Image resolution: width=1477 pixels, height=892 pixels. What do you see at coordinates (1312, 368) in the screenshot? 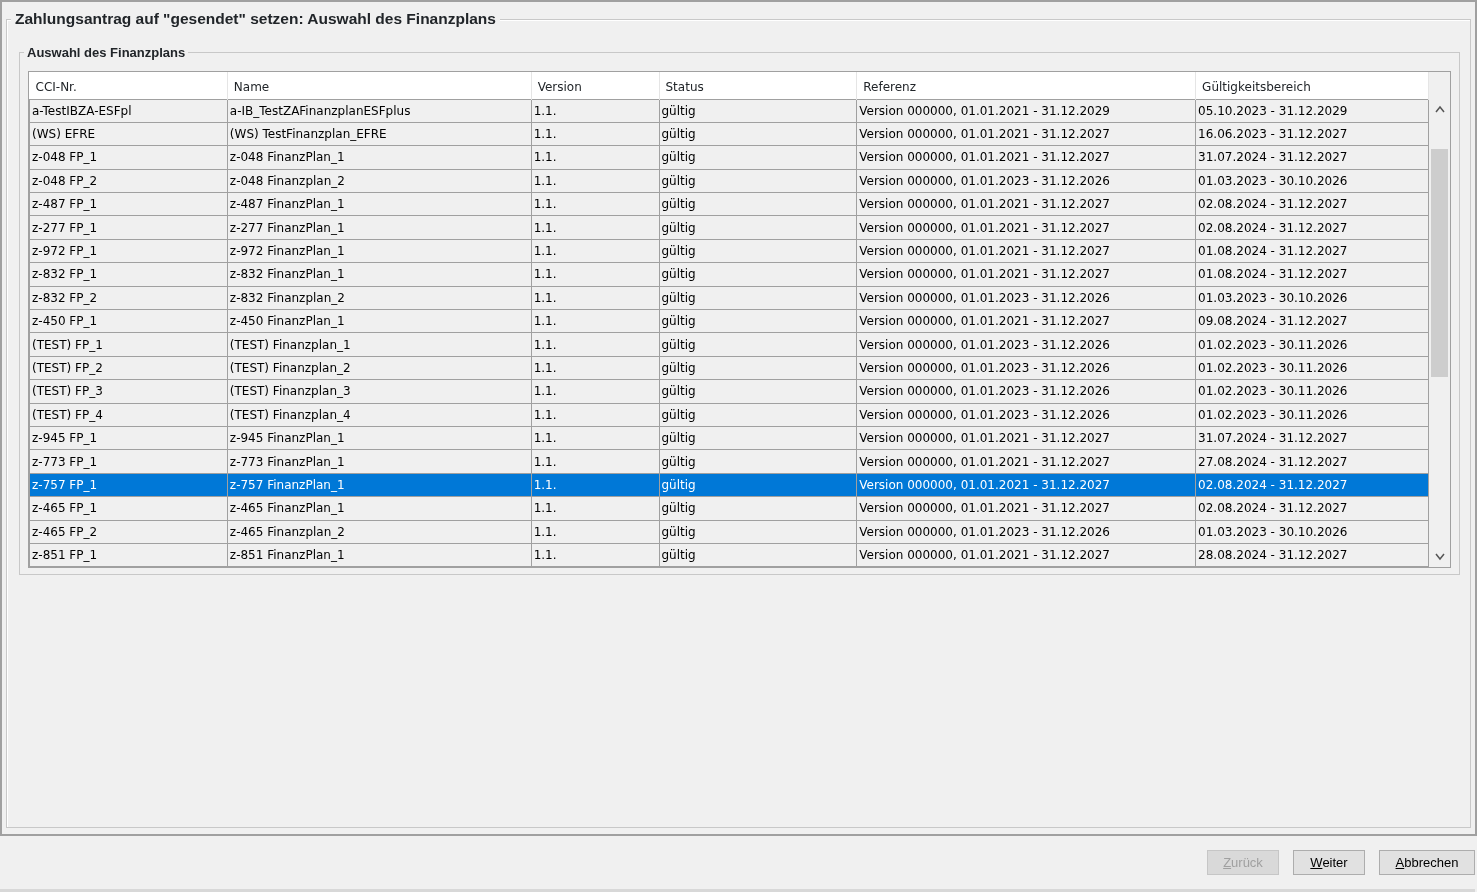
I see `table-cell: 01.02.2023 - 30.11.2026` at bounding box center [1312, 368].